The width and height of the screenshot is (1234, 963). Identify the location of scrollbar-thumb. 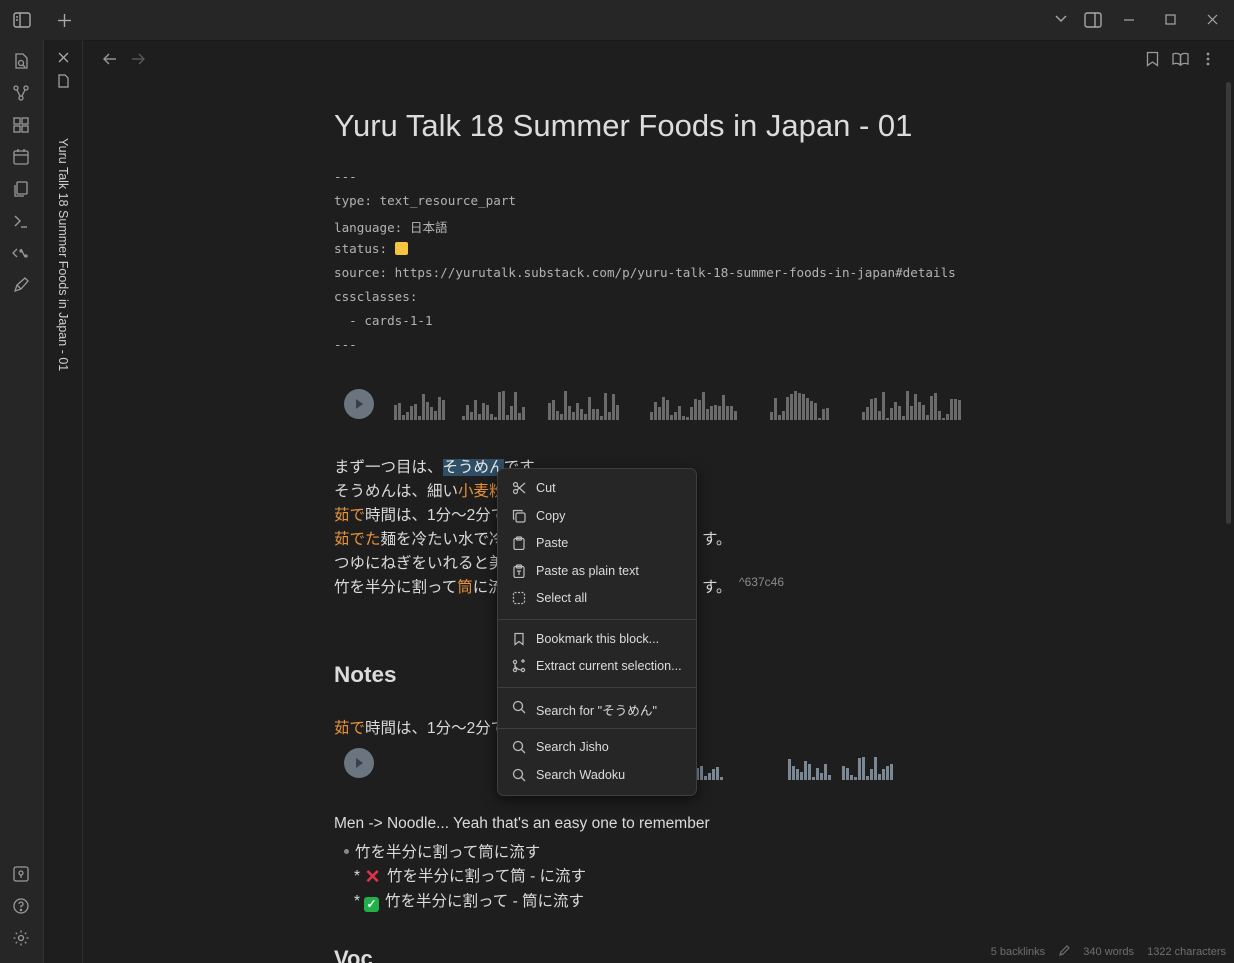
(1228, 303).